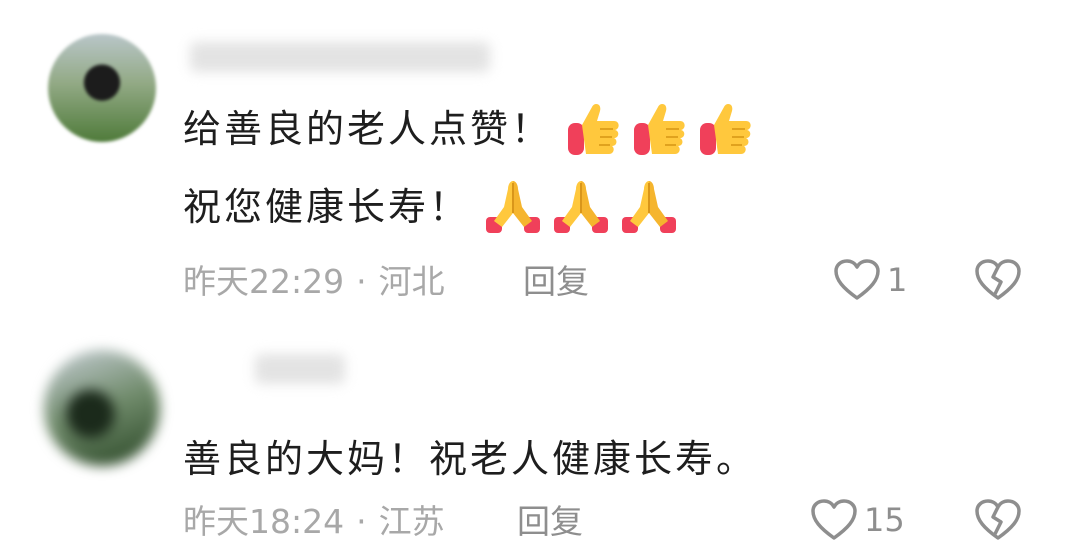 This screenshot has height=546, width=1068. I want to click on location: 河北, so click(411, 281).